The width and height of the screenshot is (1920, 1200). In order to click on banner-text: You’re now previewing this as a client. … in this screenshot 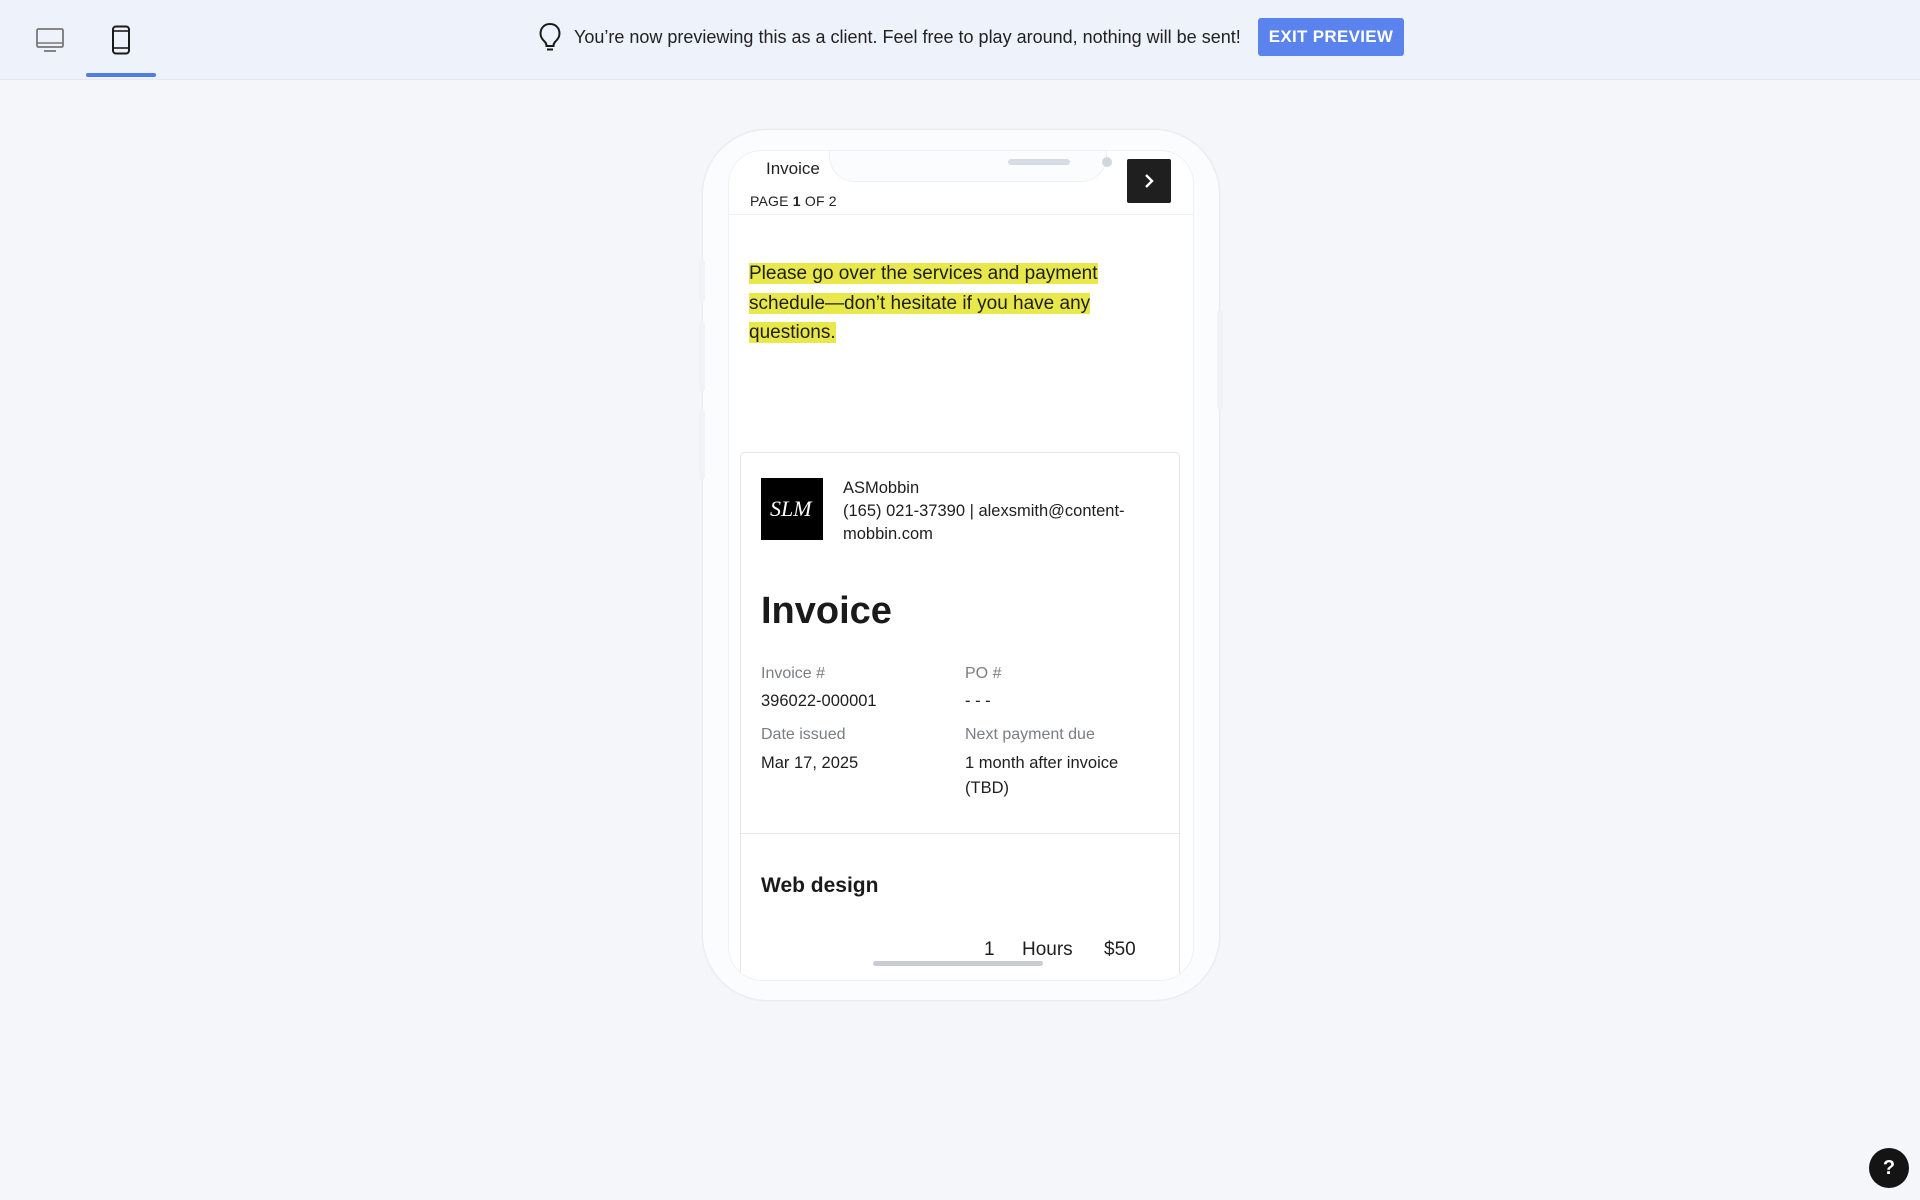, I will do `click(907, 36)`.